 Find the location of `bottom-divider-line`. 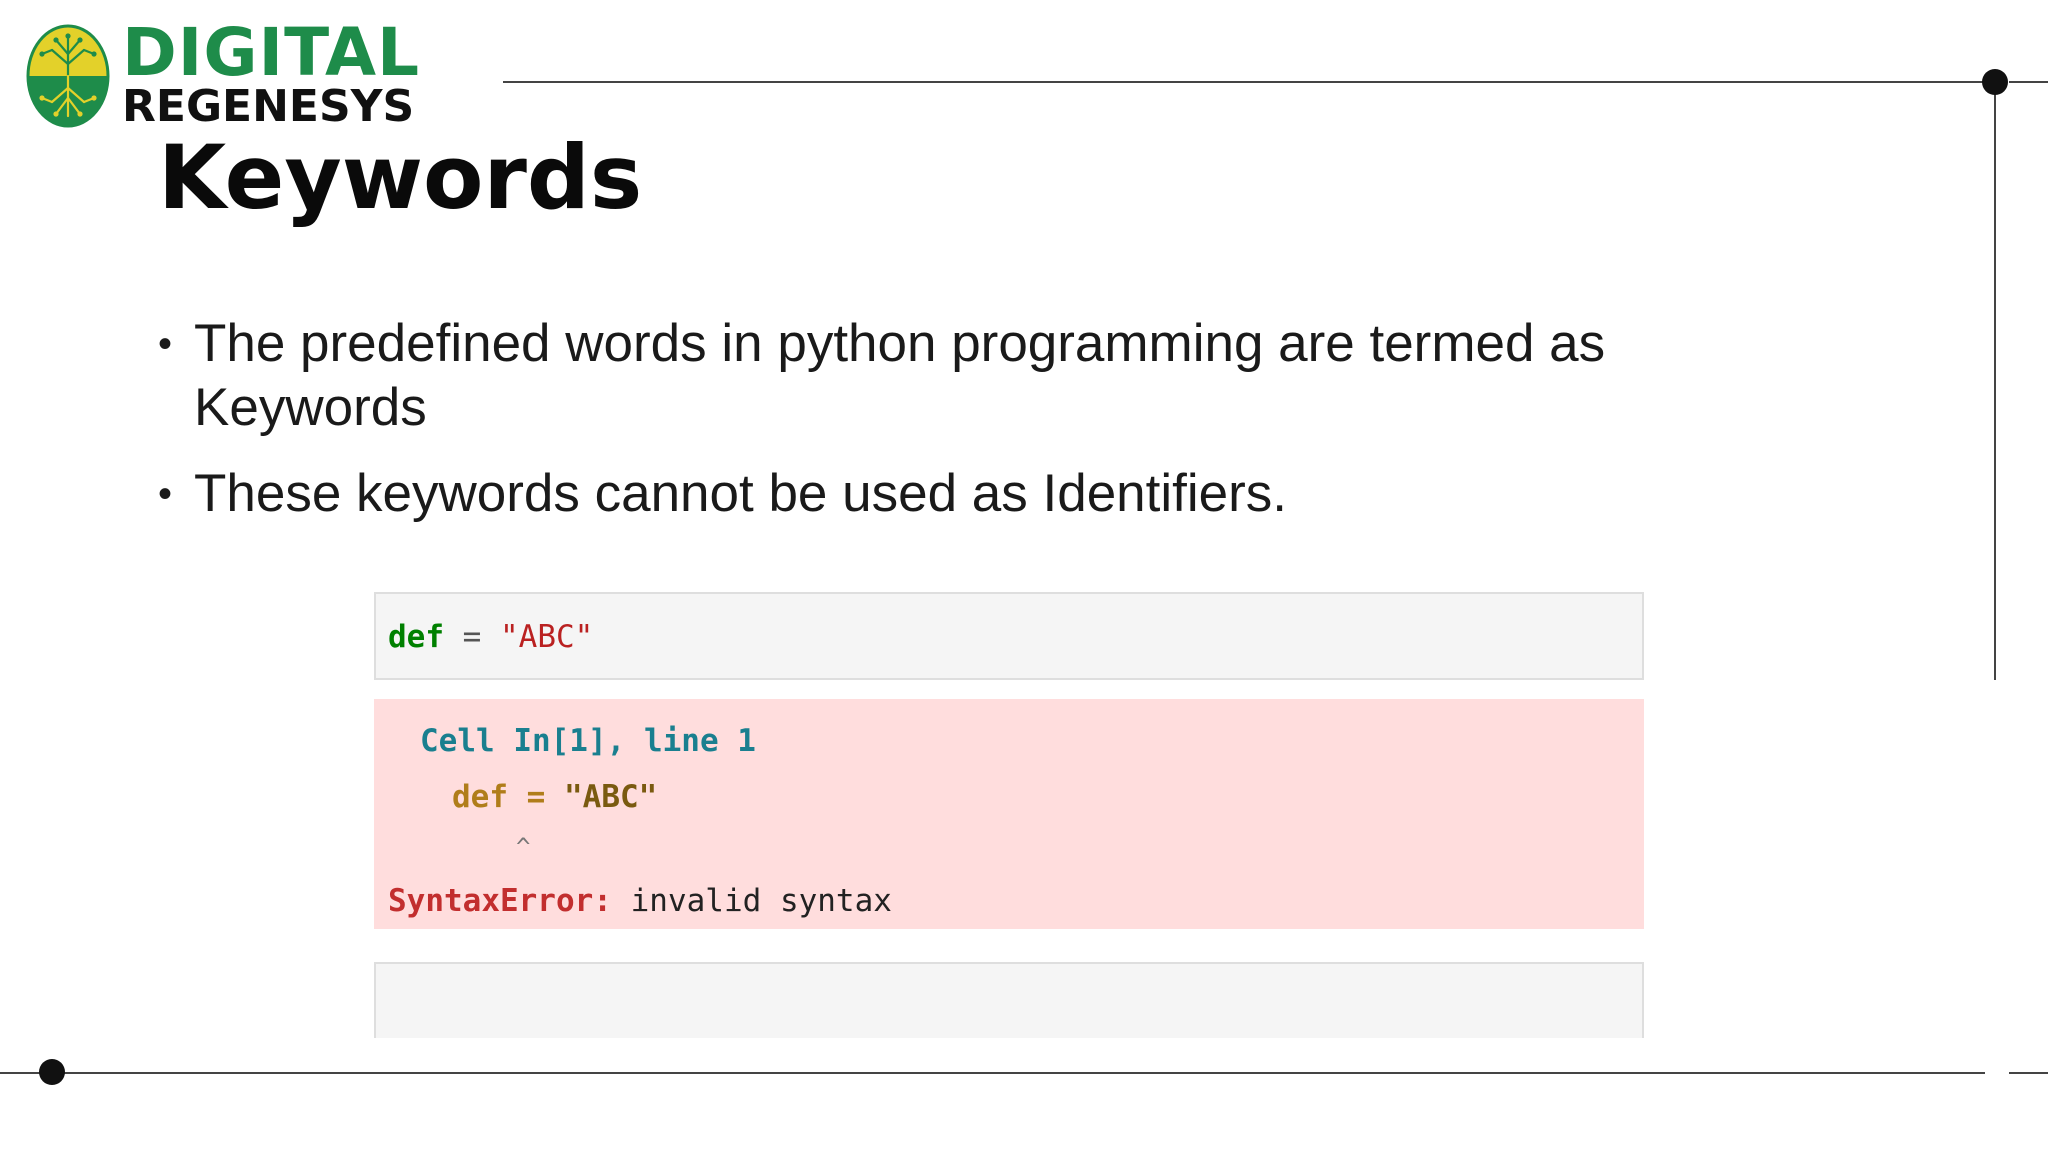

bottom-divider-line is located at coordinates (992, 1073).